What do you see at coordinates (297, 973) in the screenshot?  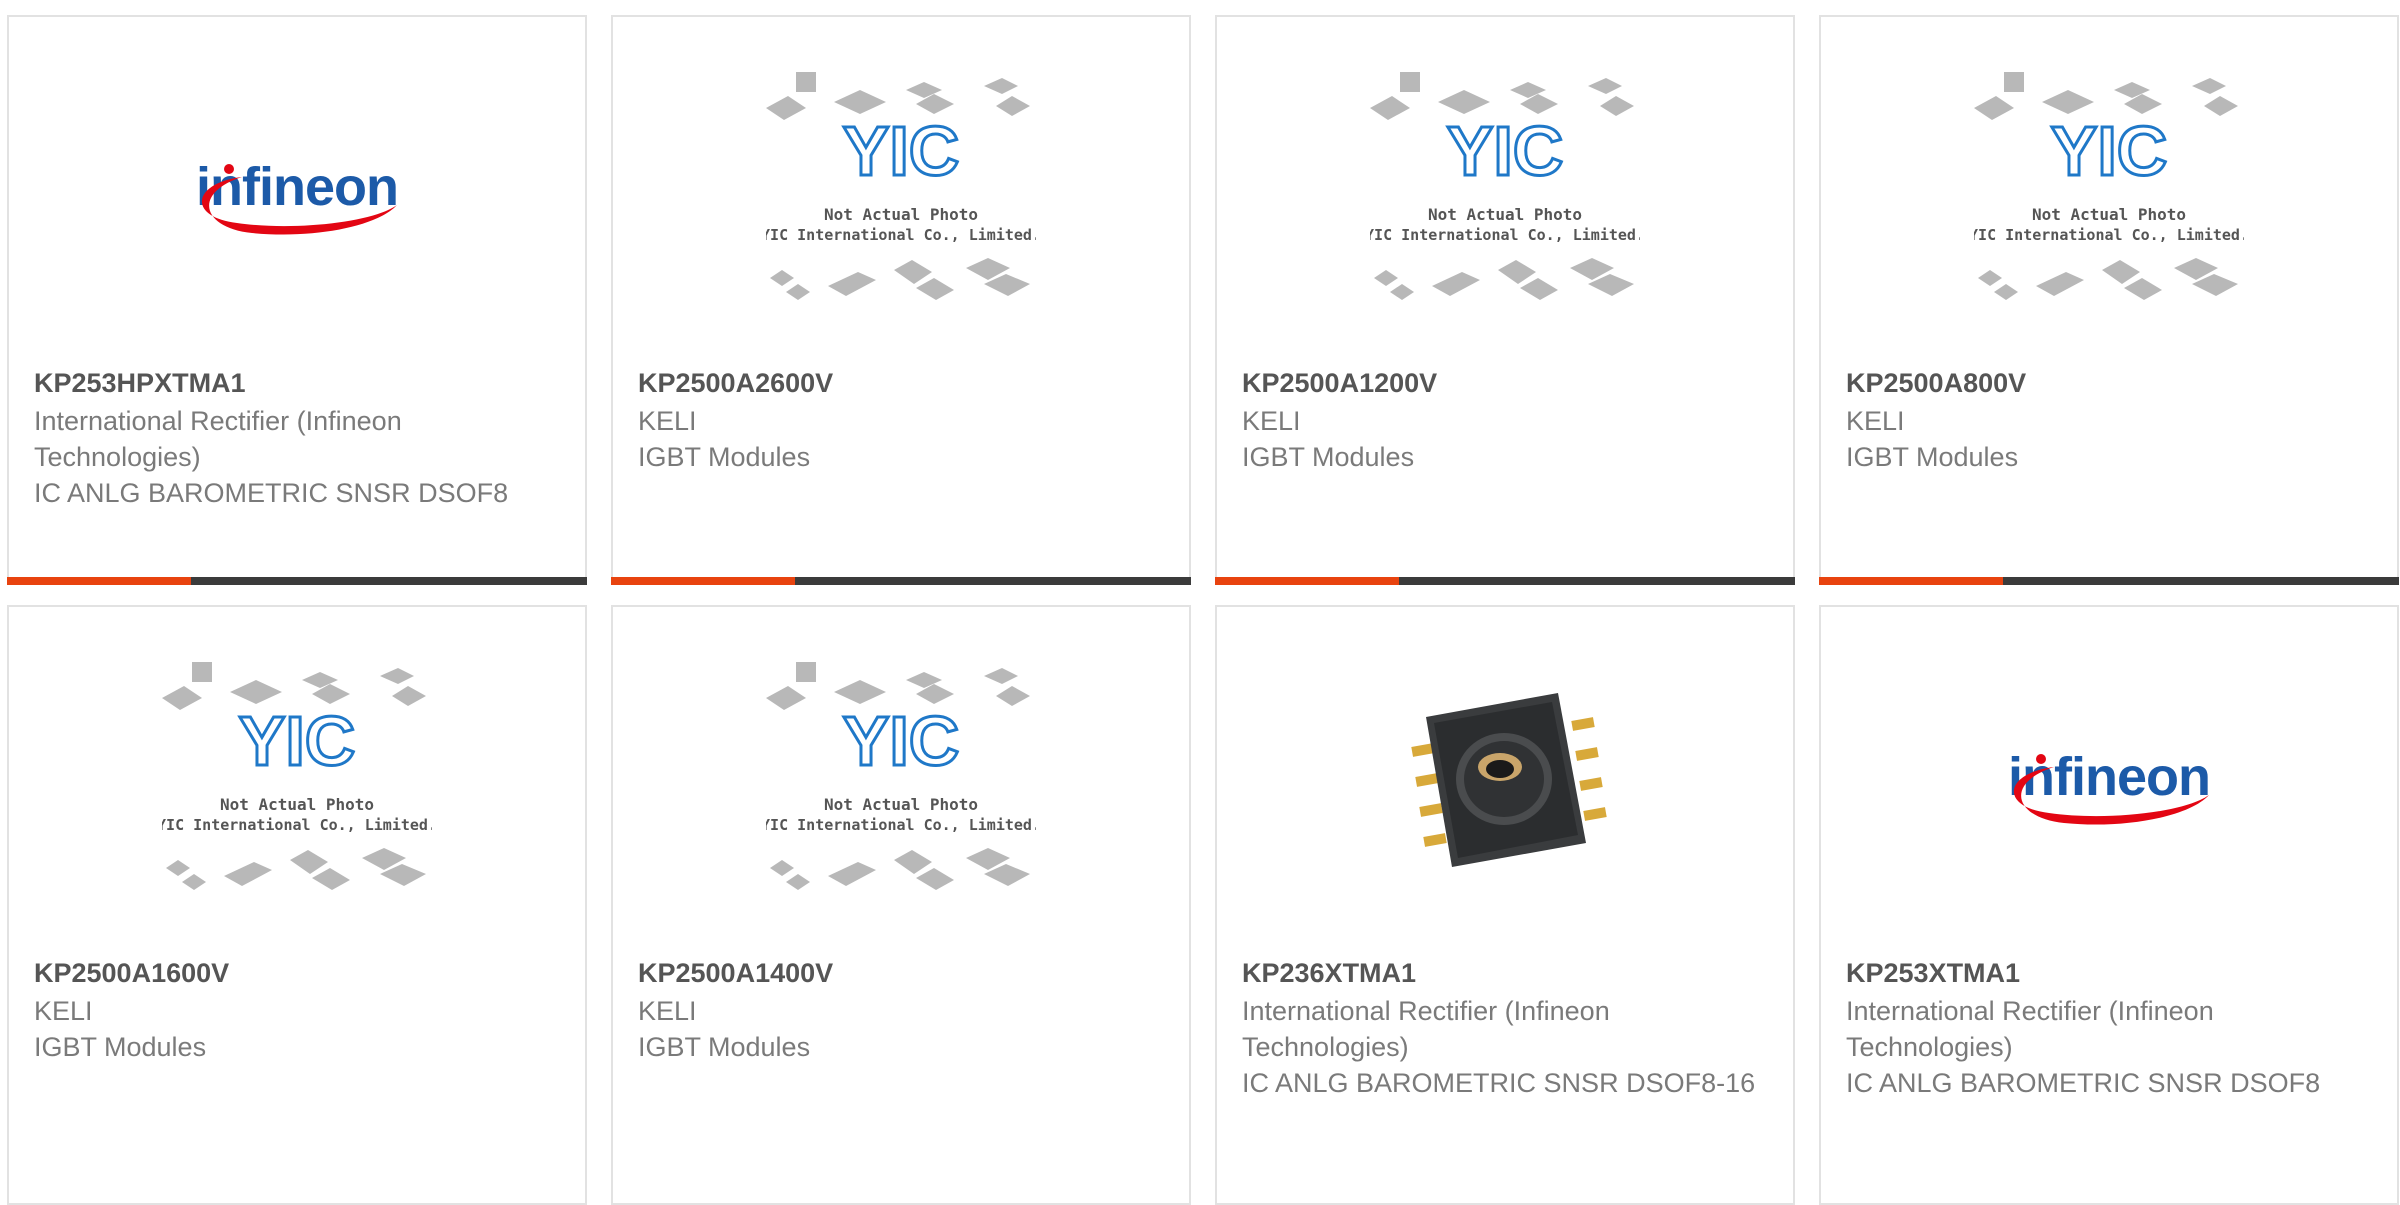 I see `part-number: KP2500A1600V` at bounding box center [297, 973].